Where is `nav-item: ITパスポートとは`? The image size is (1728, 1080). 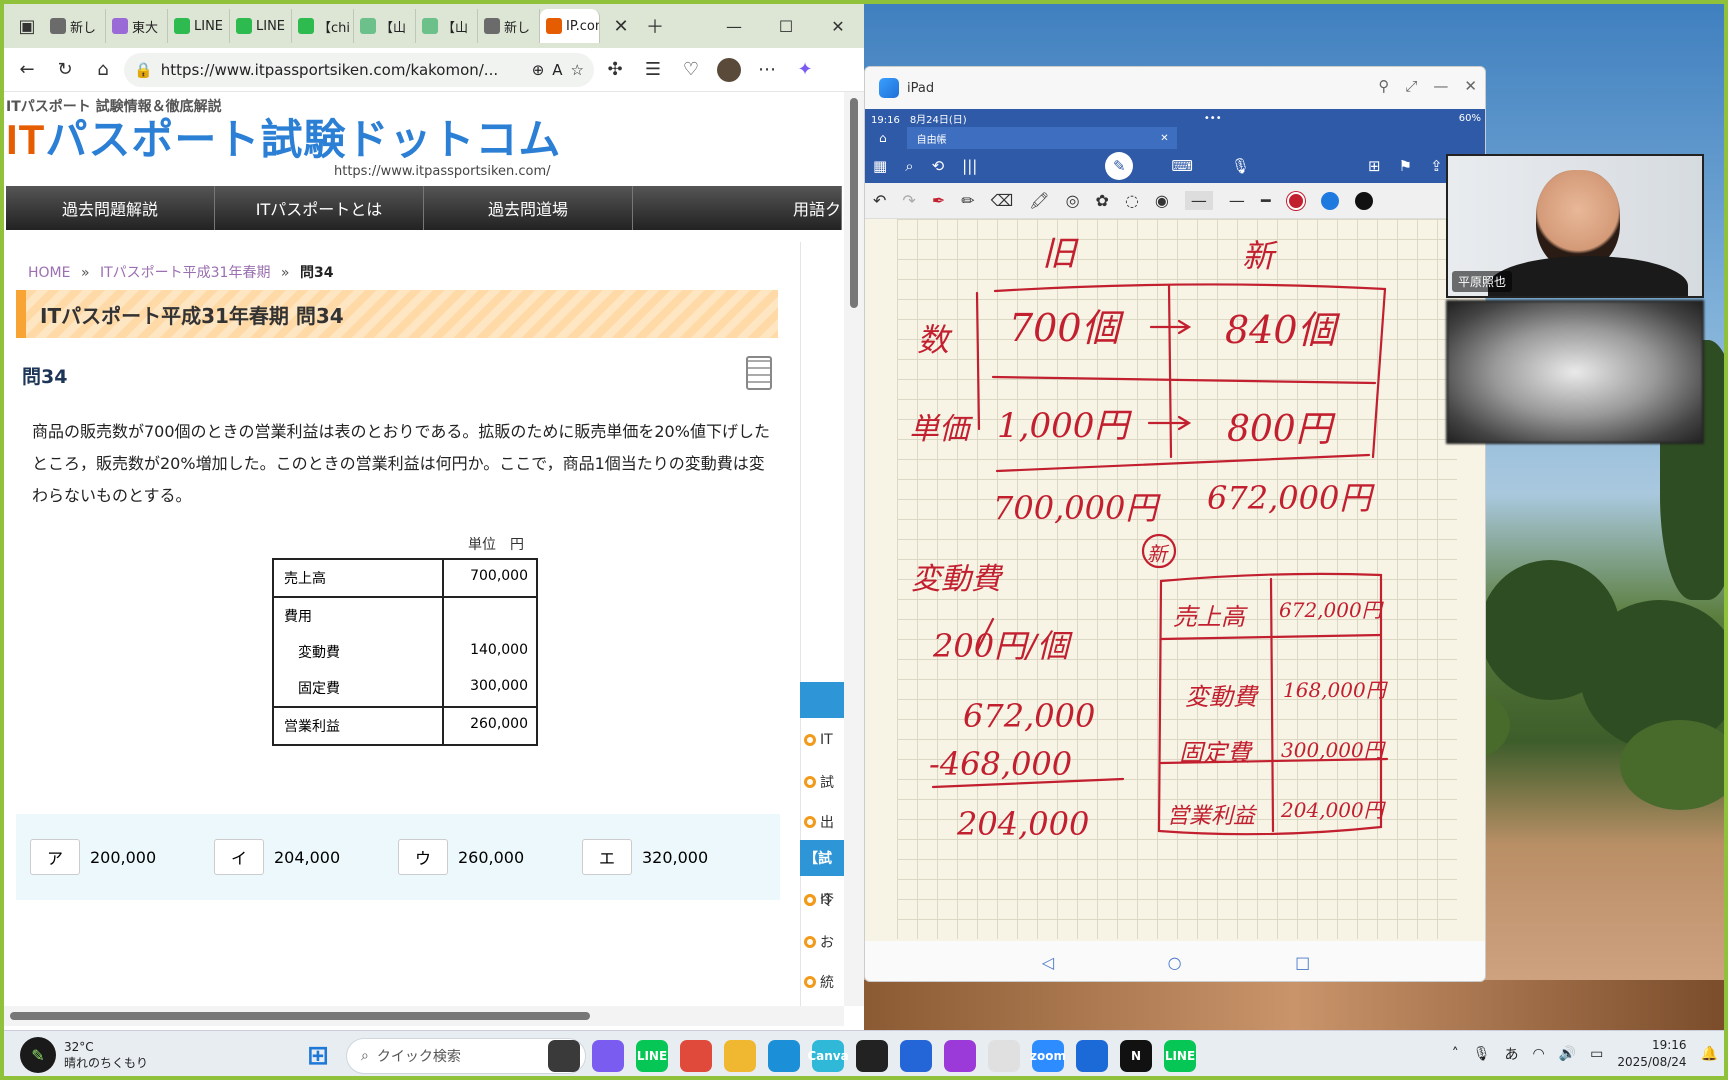 nav-item: ITパスポートとは is located at coordinates (319, 208).